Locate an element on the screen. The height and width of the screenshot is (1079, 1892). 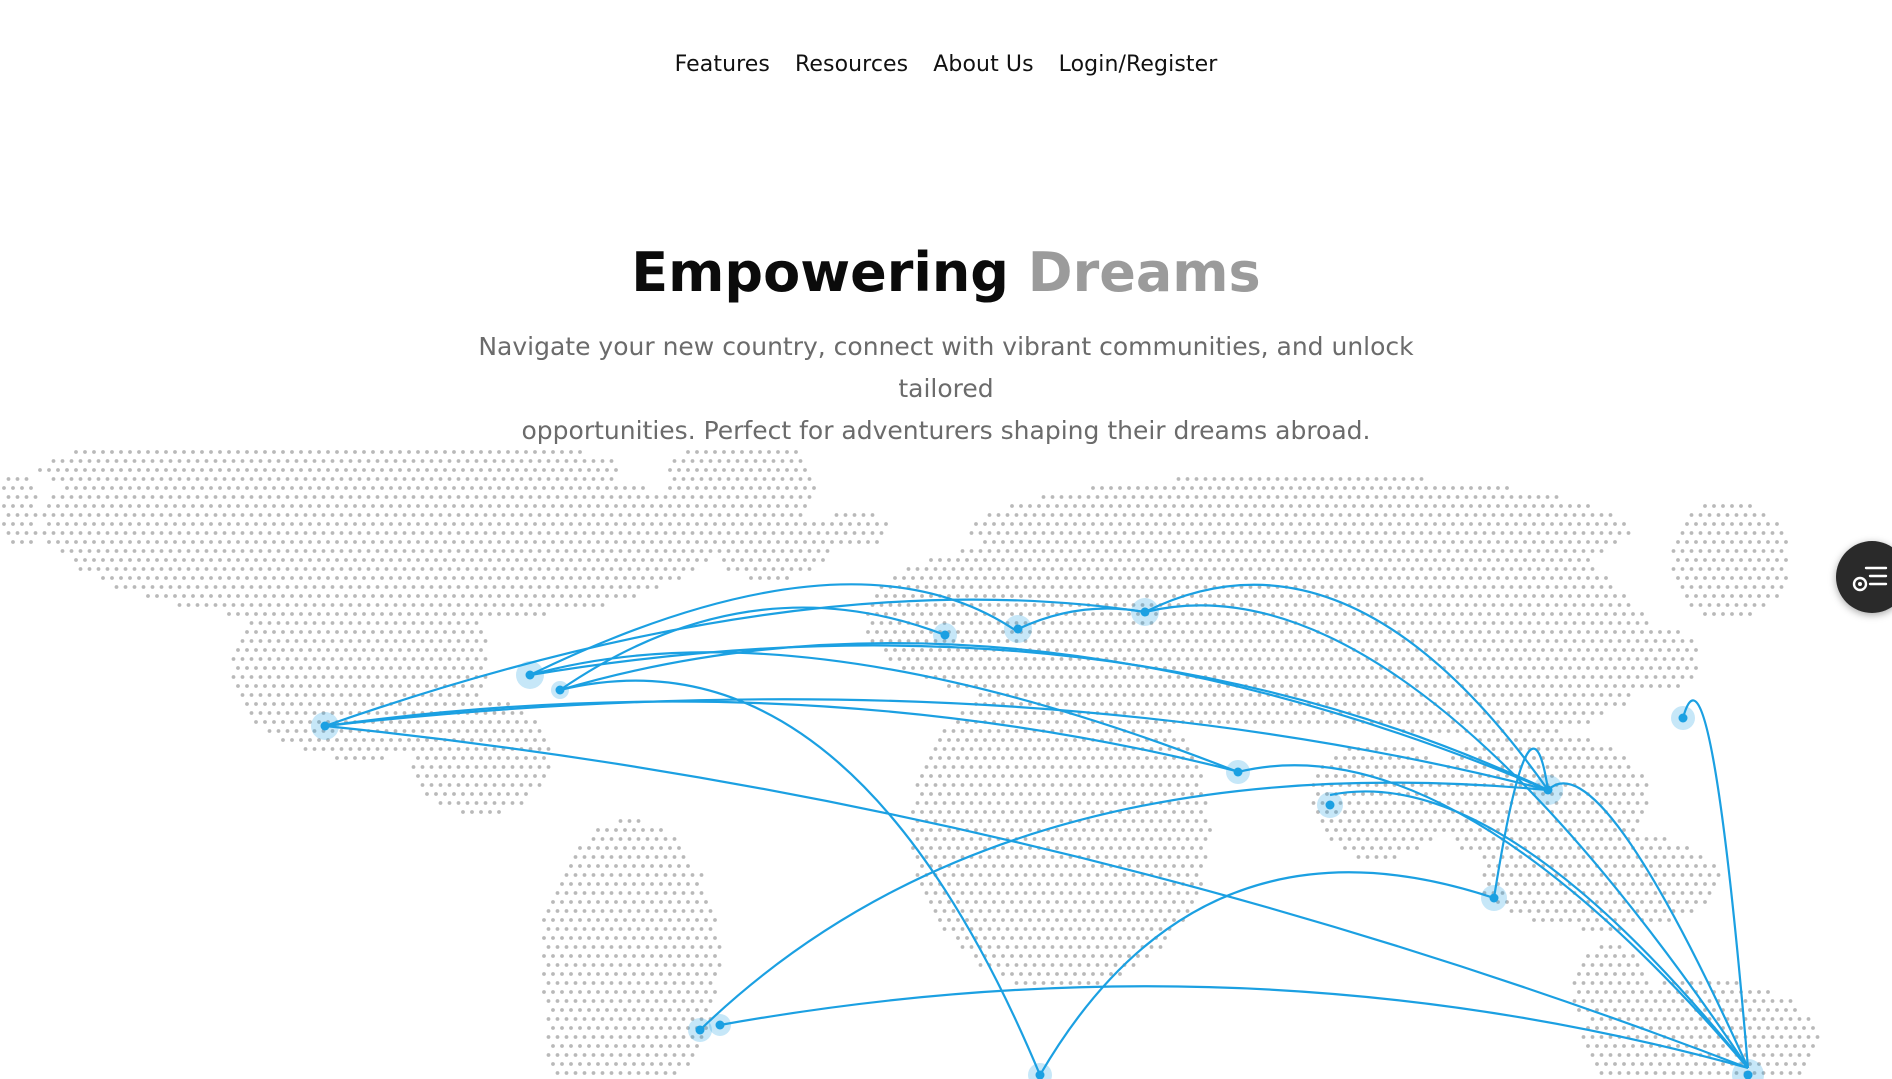
nav-features-link: Features is located at coordinates (722, 64).